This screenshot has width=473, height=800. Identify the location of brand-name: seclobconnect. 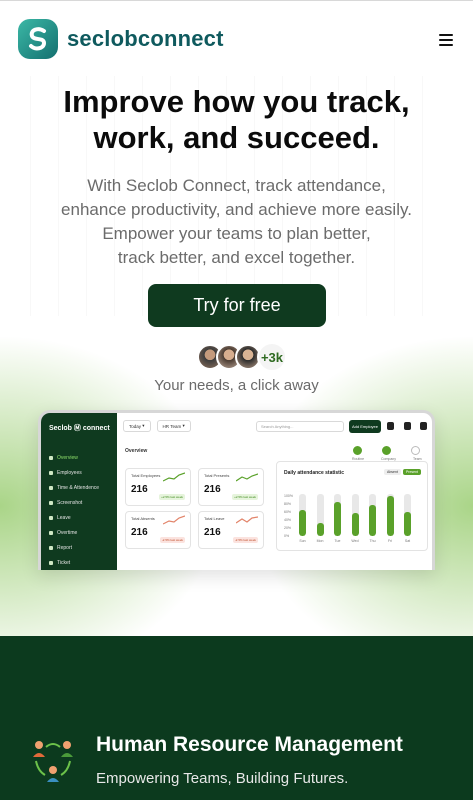
(145, 39).